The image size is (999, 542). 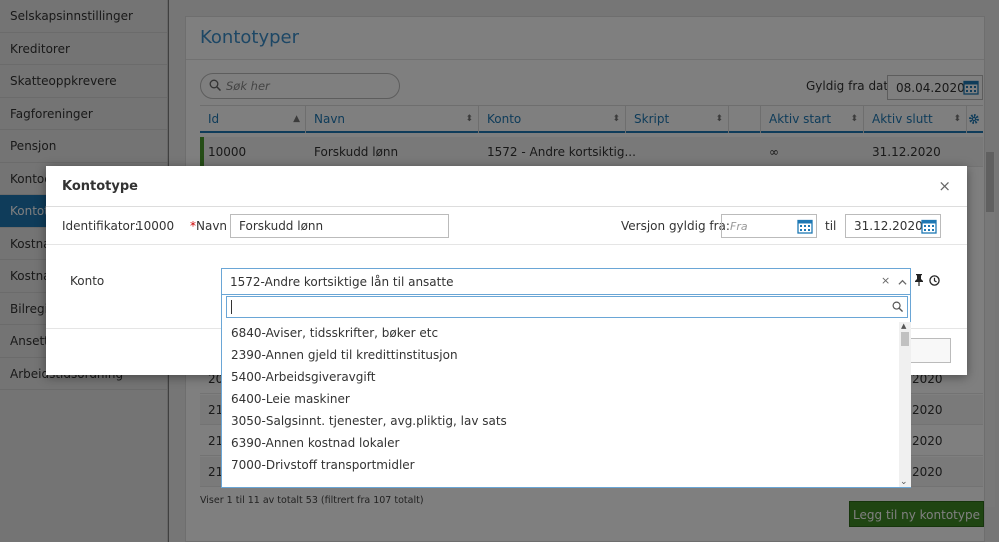 What do you see at coordinates (567, 307) in the screenshot?
I see `dropdown-search-input` at bounding box center [567, 307].